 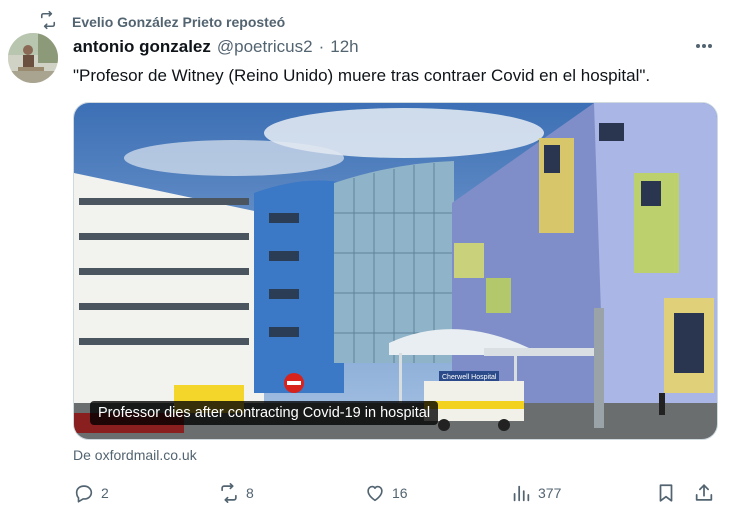 What do you see at coordinates (375, 493) in the screenshot?
I see `heart-icon` at bounding box center [375, 493].